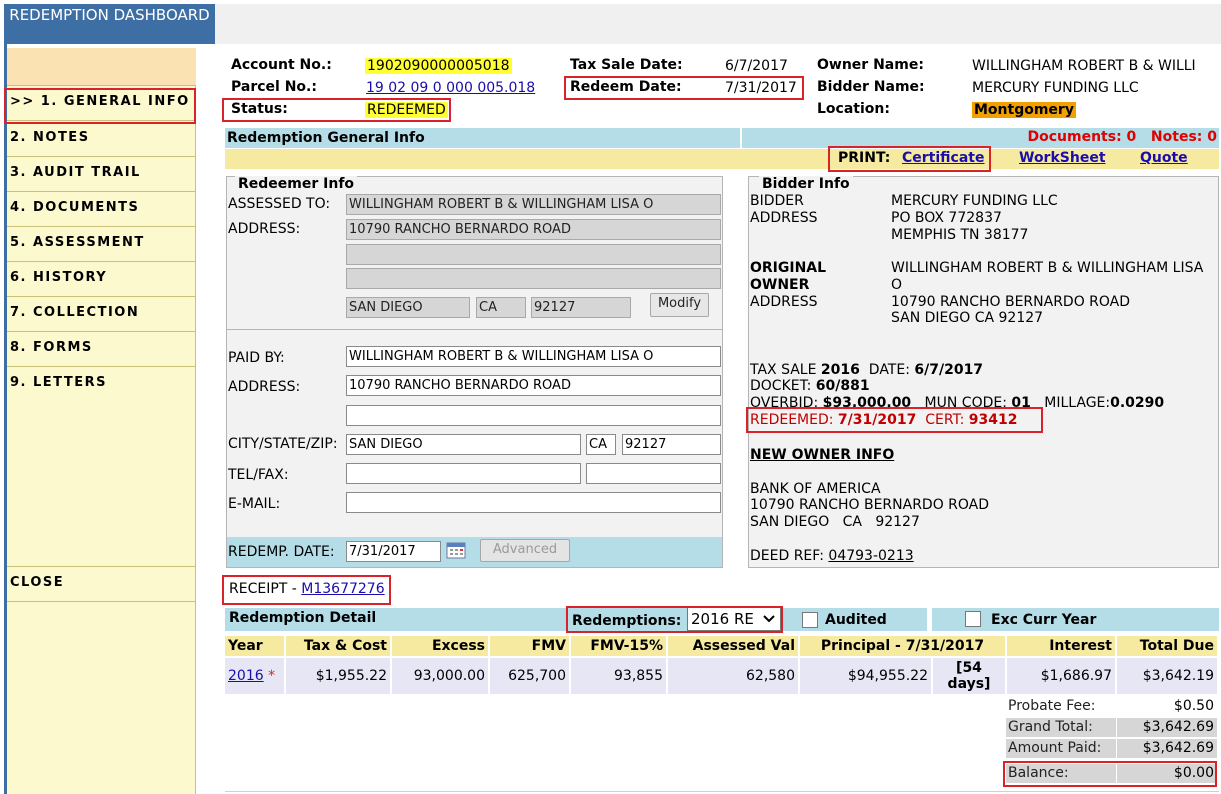  Describe the element at coordinates (810, 620) in the screenshot. I see `audited-checkbox` at that location.